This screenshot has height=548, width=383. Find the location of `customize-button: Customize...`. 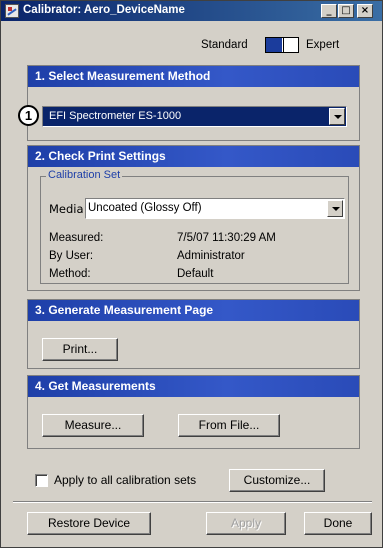

customize-button: Customize... is located at coordinates (277, 480).